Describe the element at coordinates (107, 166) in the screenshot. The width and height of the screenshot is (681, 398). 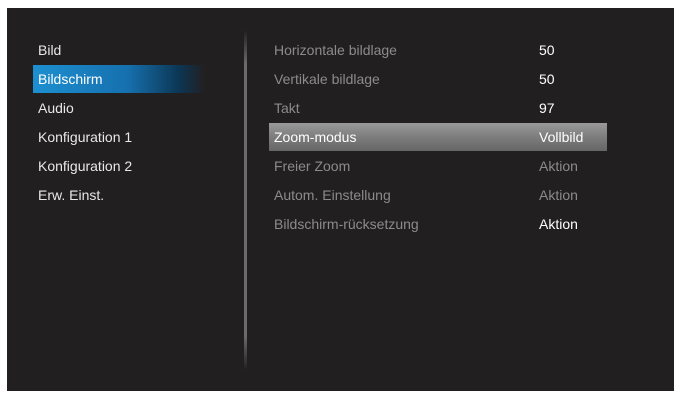
I see `menu-item-konfiguration-2: Konfiguration 2` at that location.